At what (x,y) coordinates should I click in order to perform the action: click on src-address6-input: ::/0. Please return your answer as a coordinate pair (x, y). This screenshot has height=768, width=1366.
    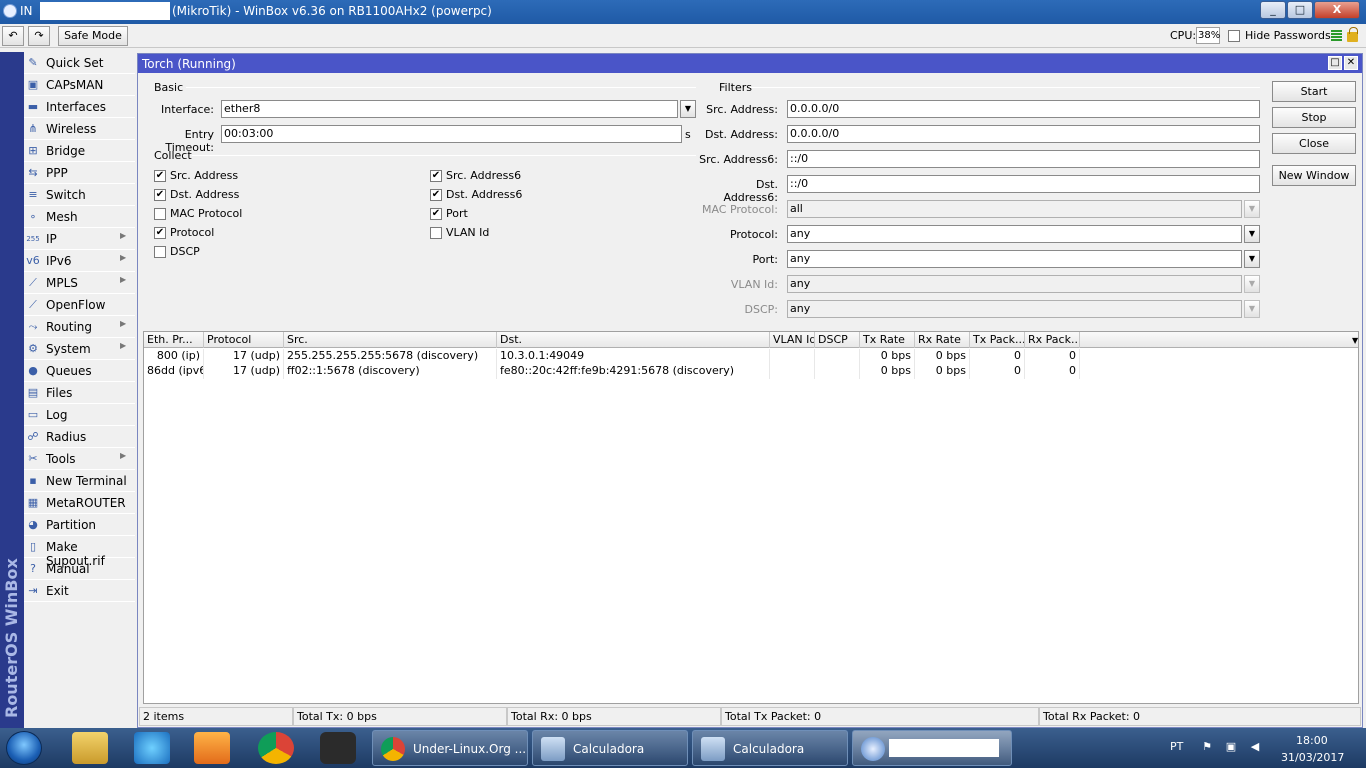
    Looking at the image, I should click on (1023, 159).